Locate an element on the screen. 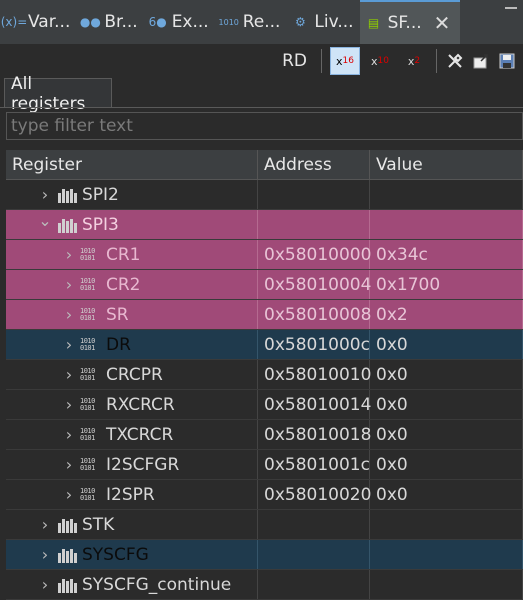 The image size is (523, 600). tab-sfrs: ▤ SF... ✕ is located at coordinates (410, 22).